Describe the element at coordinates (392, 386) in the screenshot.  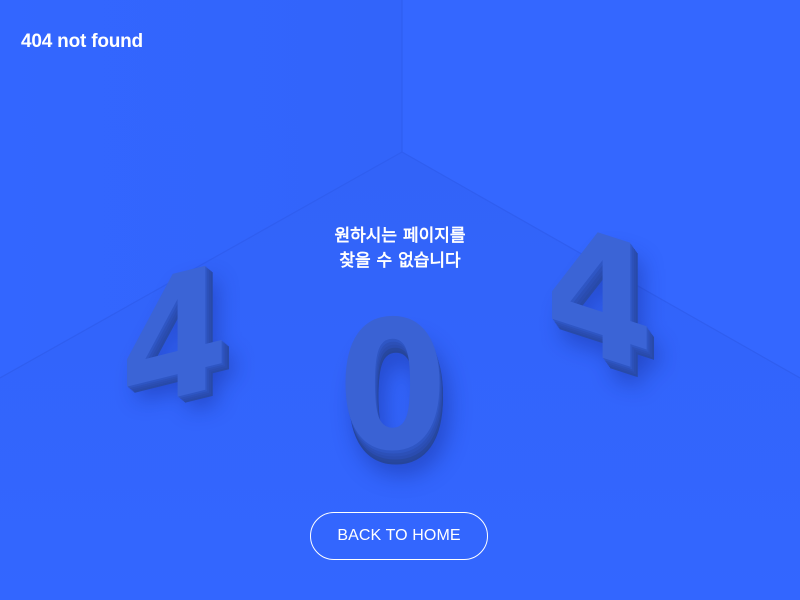
I see `digit-zero-middle: 0` at that location.